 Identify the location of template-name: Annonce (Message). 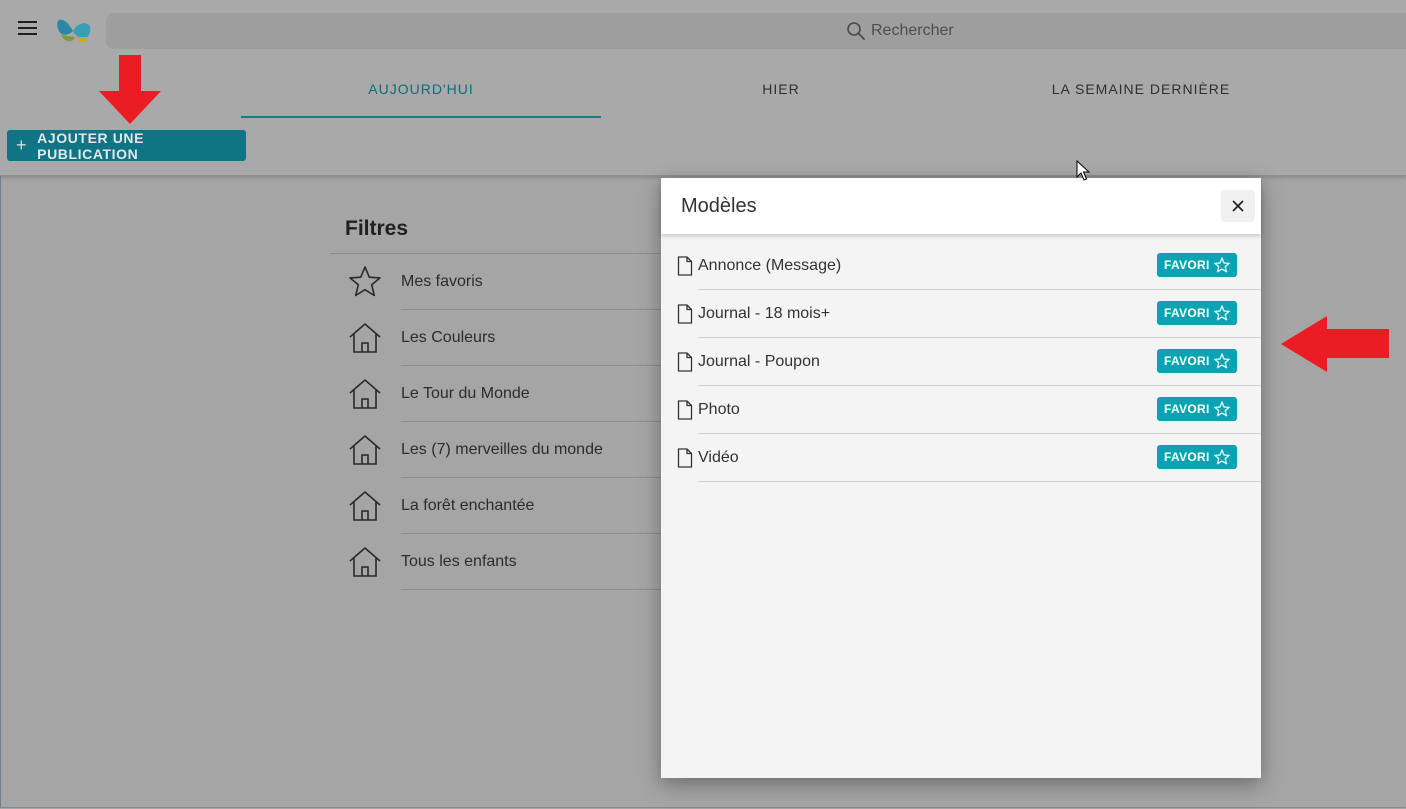
(770, 265).